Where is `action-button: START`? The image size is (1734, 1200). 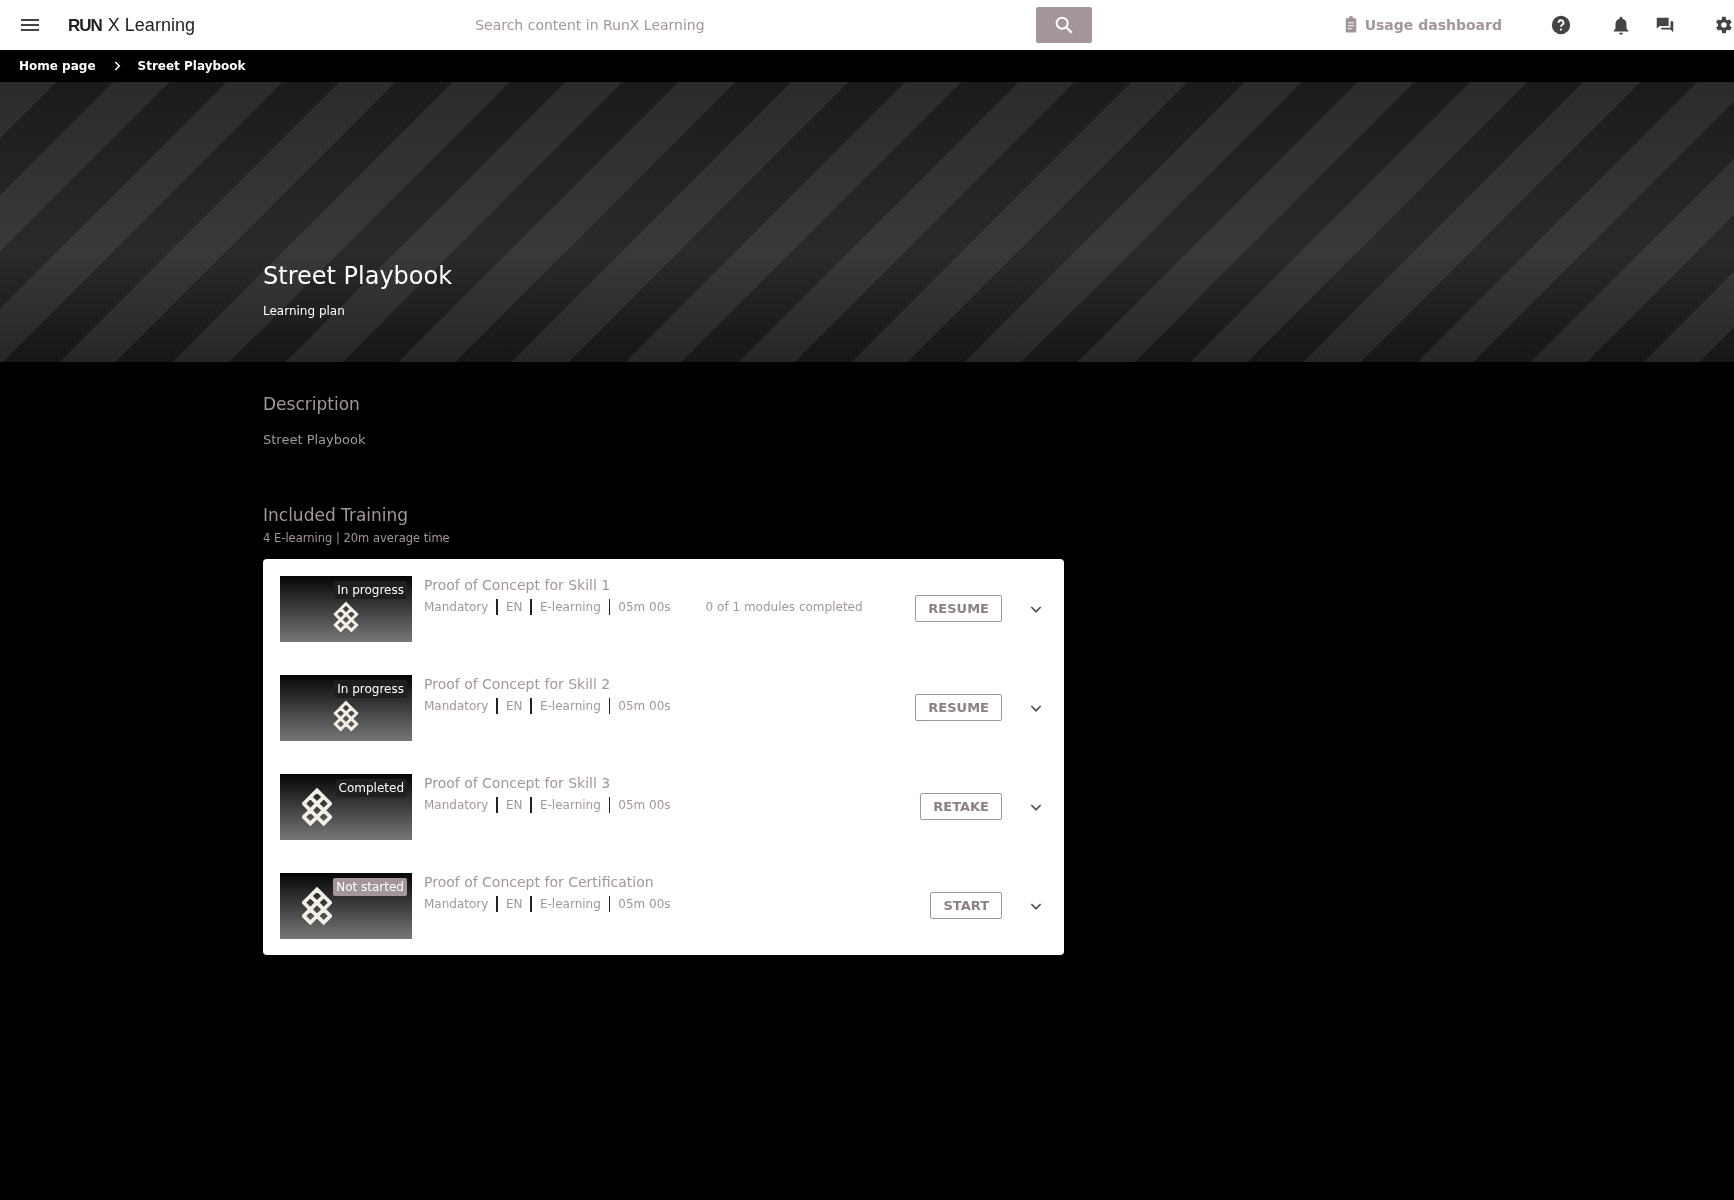 action-button: START is located at coordinates (966, 905).